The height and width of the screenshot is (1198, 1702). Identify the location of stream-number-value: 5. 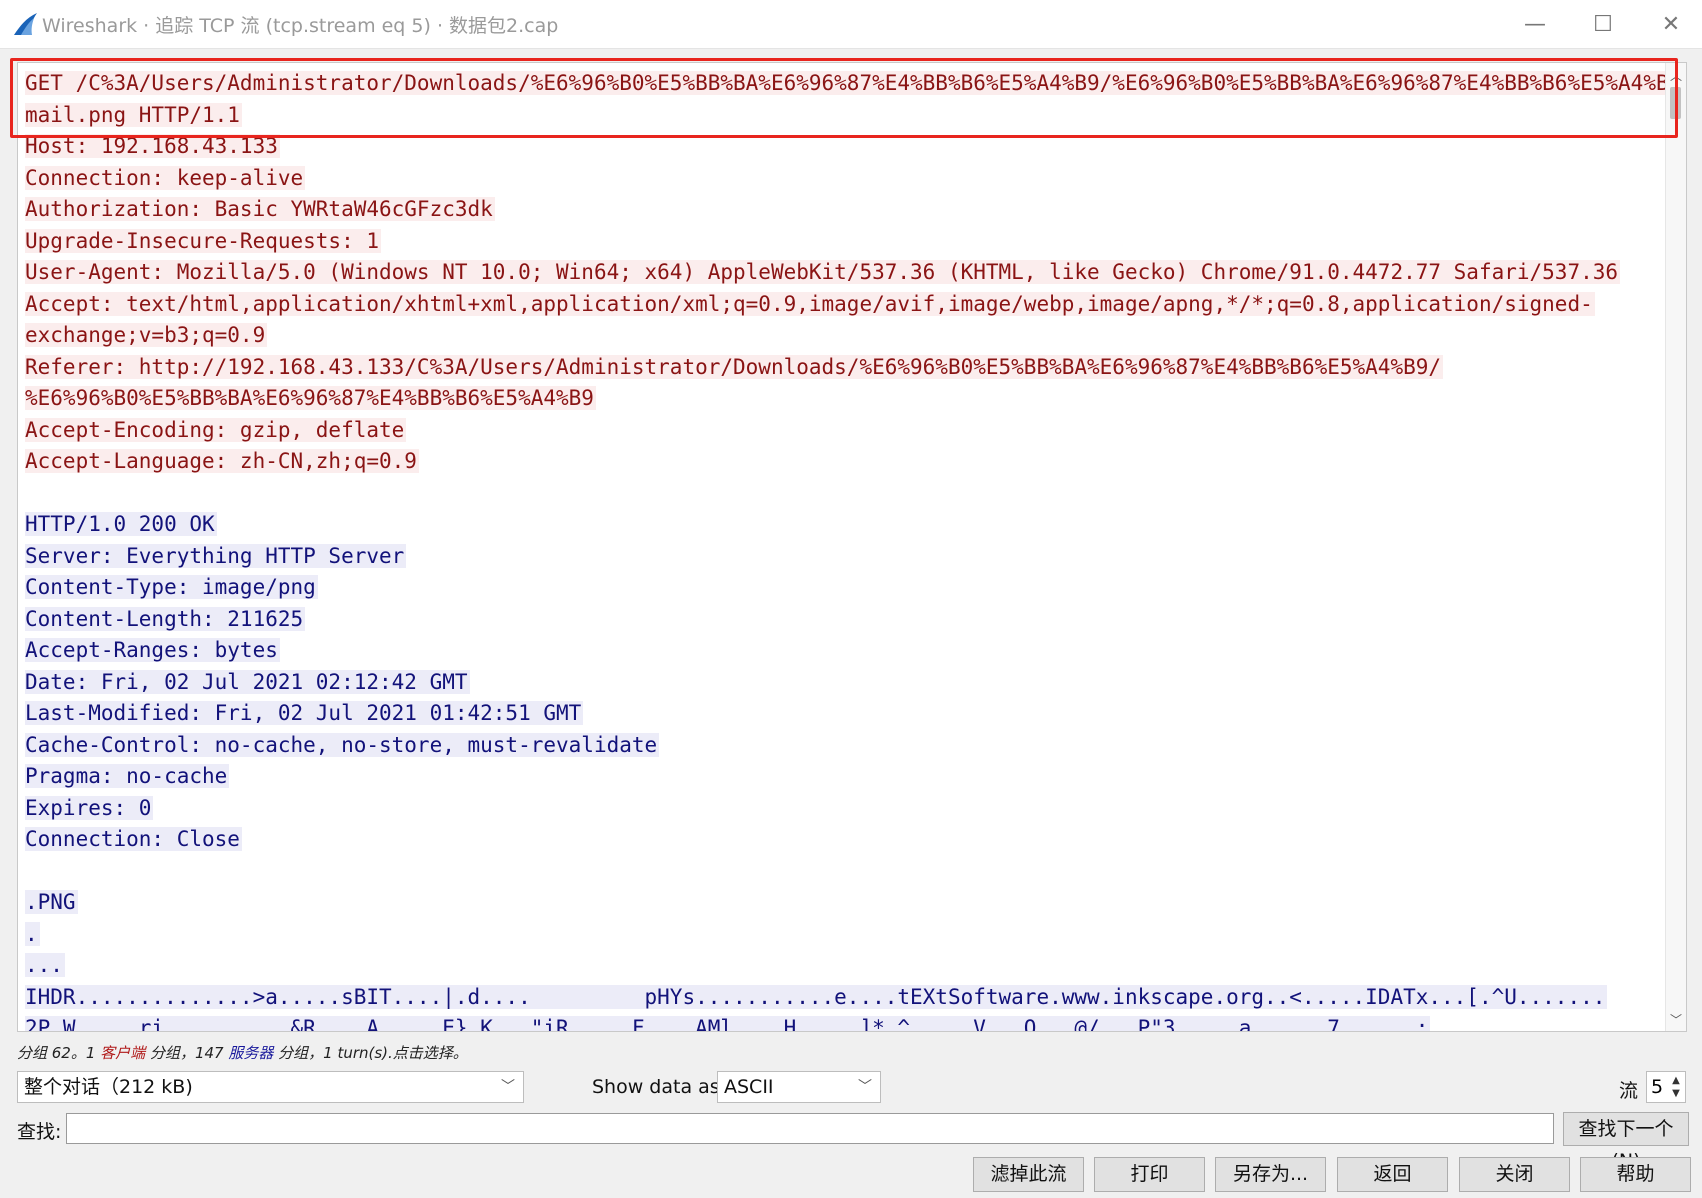
(1657, 1087).